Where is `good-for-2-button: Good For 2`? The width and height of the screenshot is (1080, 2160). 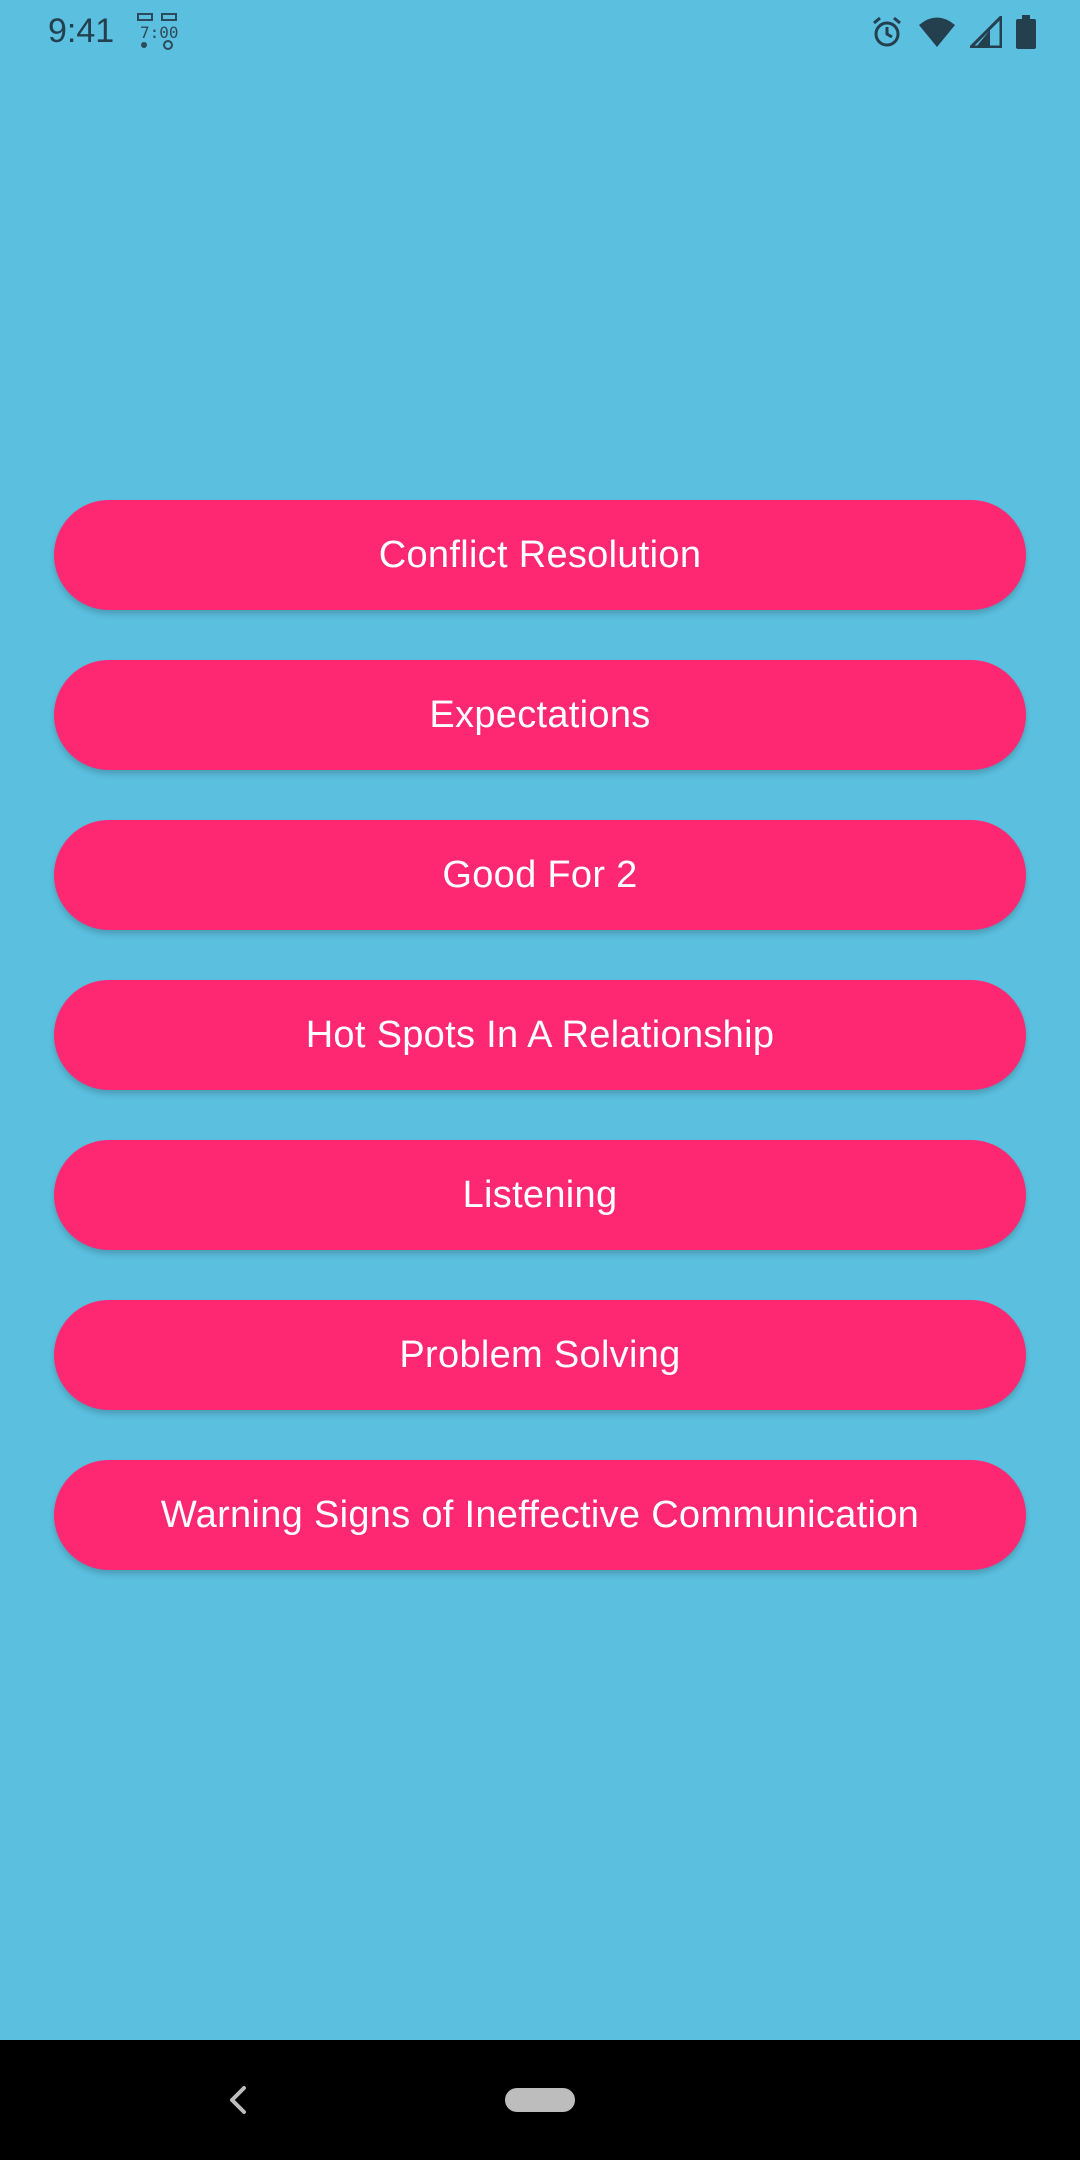 good-for-2-button: Good For 2 is located at coordinates (540, 875).